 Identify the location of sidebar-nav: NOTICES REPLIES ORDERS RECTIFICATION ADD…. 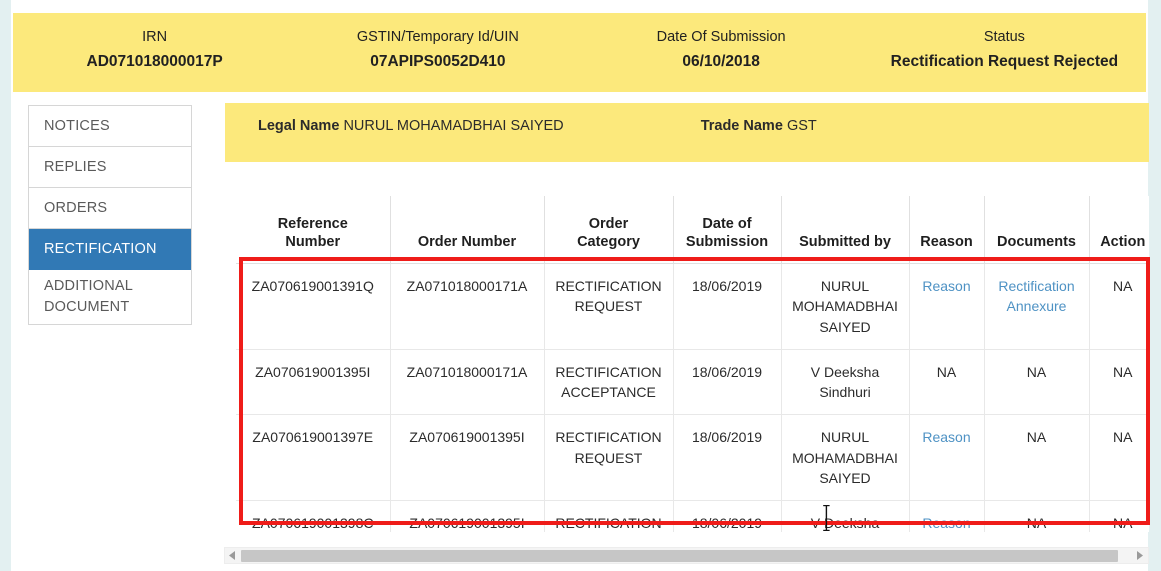
(110, 215).